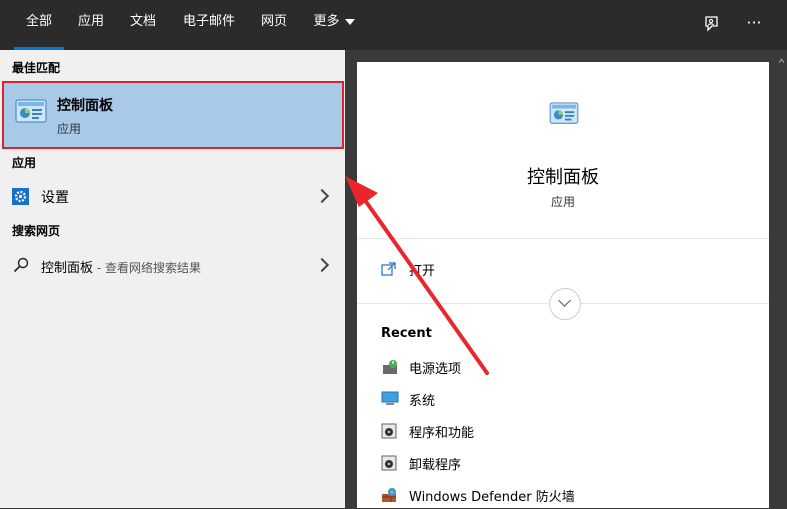 The width and height of the screenshot is (787, 509). I want to click on expand-chevron-button, so click(565, 304).